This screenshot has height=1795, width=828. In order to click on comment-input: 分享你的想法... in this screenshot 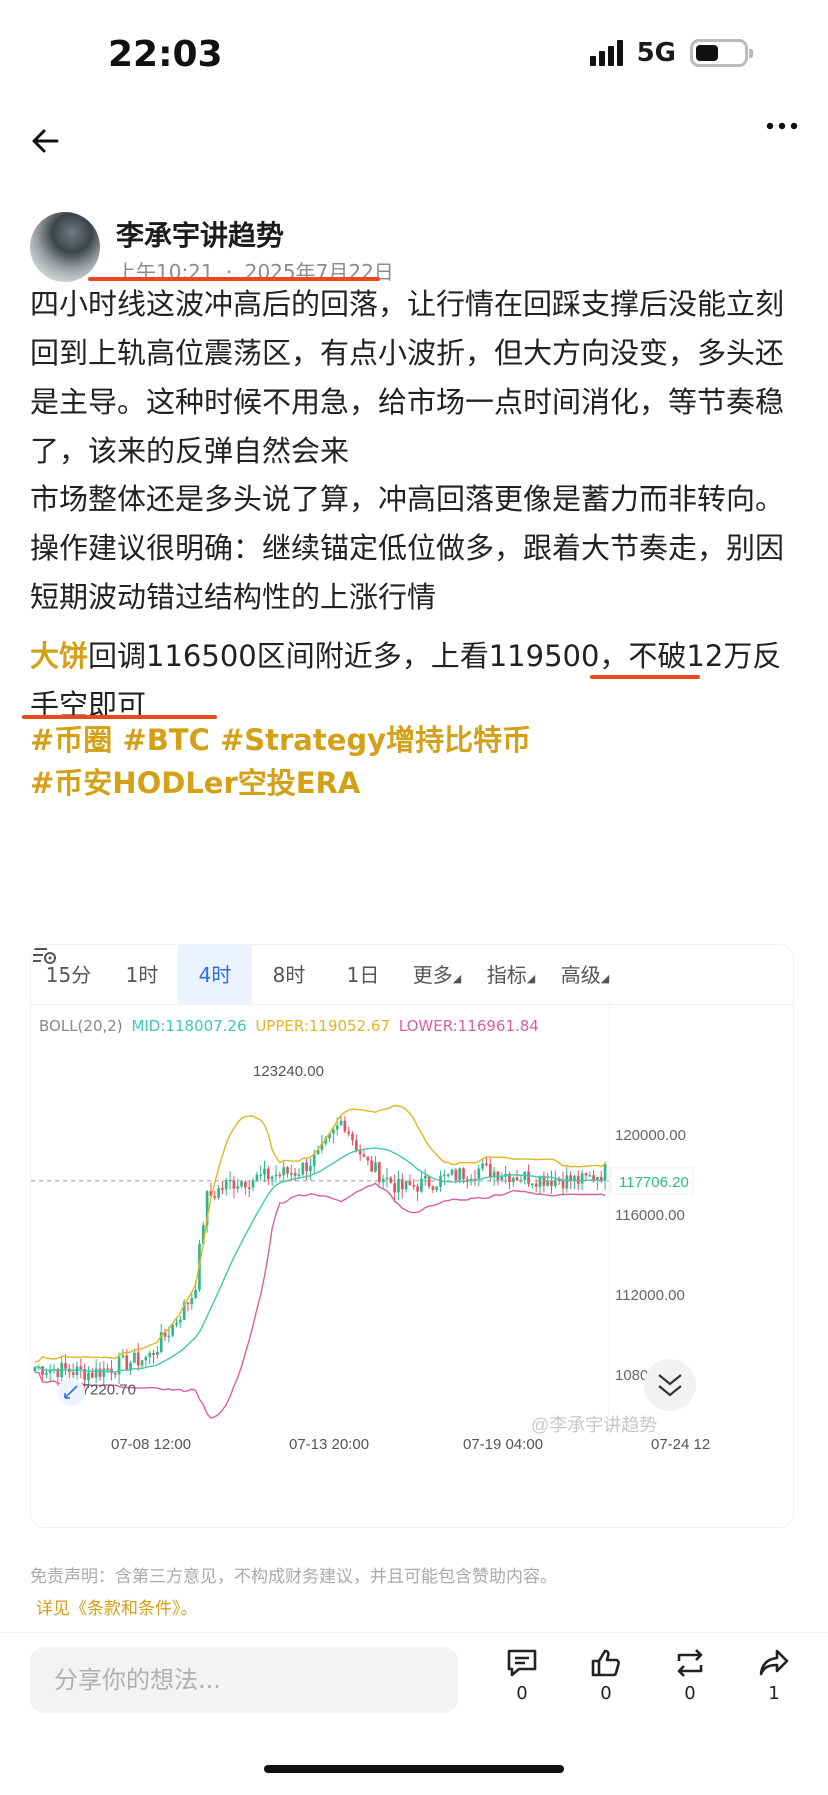, I will do `click(244, 1680)`.